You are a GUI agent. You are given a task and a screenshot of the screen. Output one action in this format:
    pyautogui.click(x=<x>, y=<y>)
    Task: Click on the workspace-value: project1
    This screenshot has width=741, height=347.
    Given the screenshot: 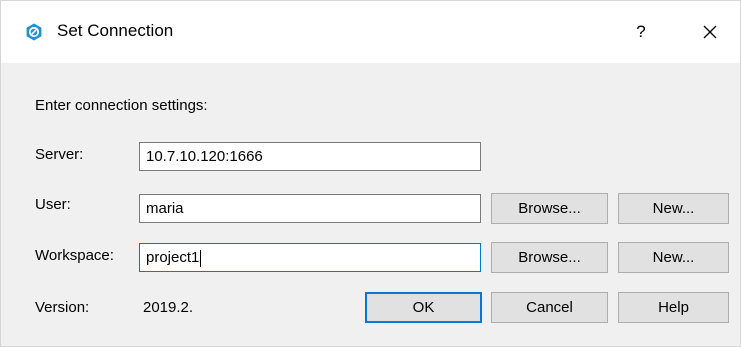 What is the action you would take?
    pyautogui.click(x=173, y=257)
    